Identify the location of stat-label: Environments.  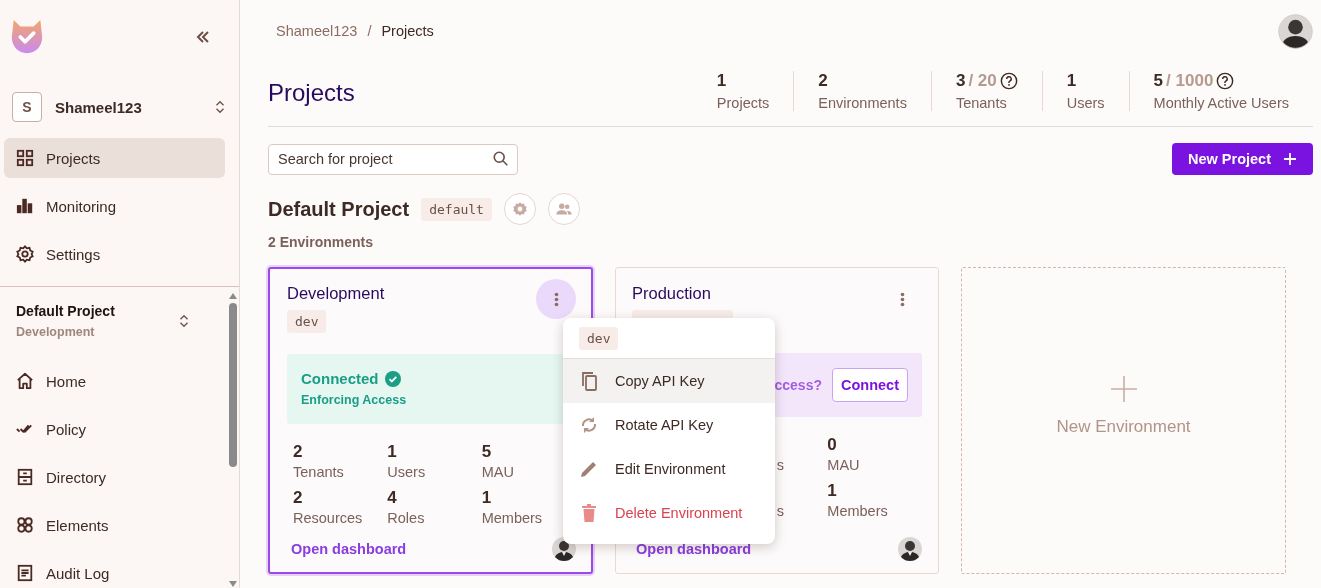
(862, 103).